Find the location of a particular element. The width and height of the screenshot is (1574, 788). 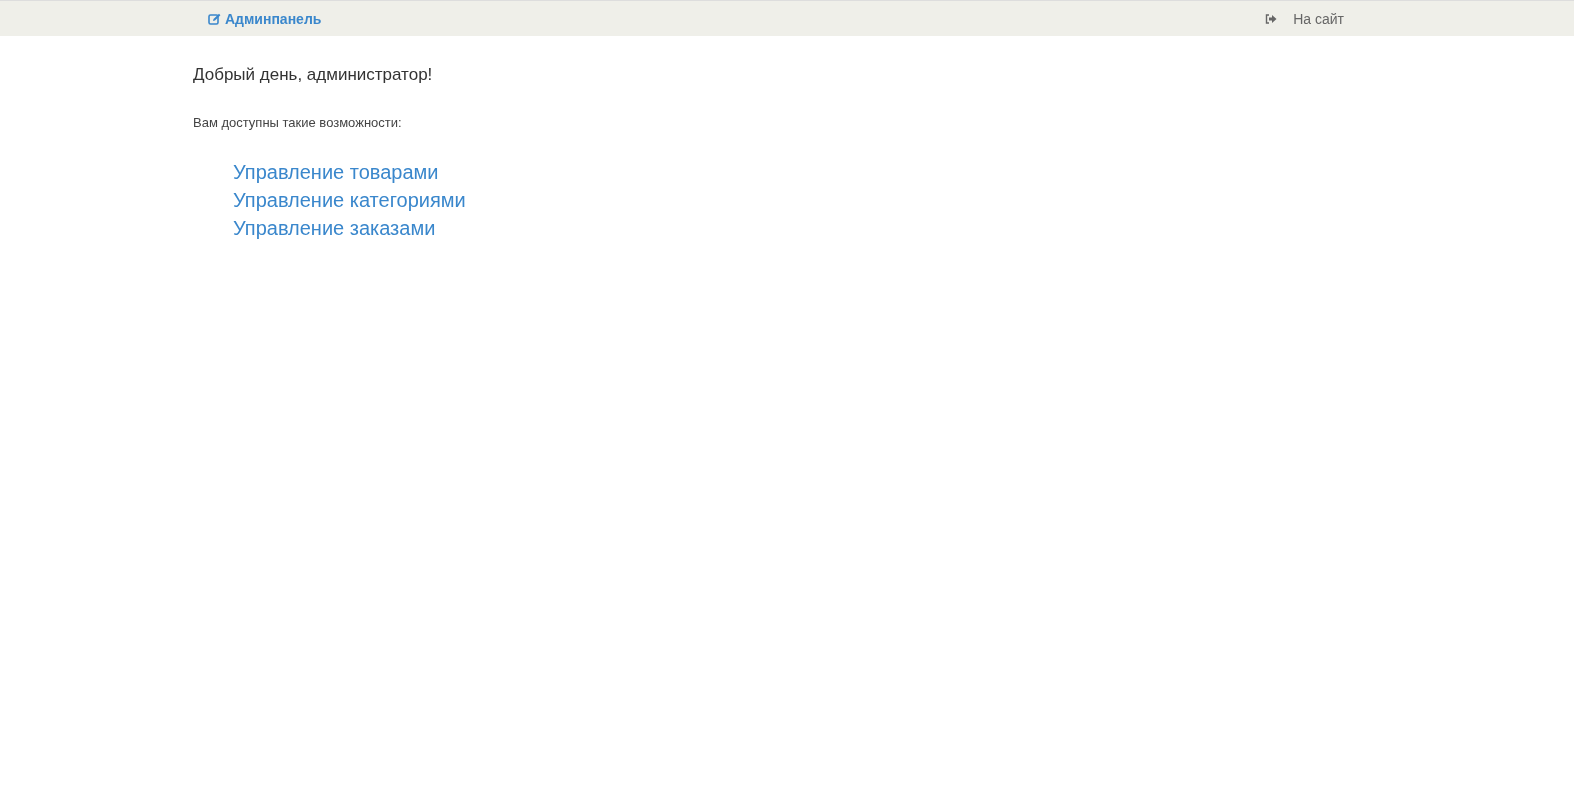

management-link: Управление категориями is located at coordinates (349, 200).